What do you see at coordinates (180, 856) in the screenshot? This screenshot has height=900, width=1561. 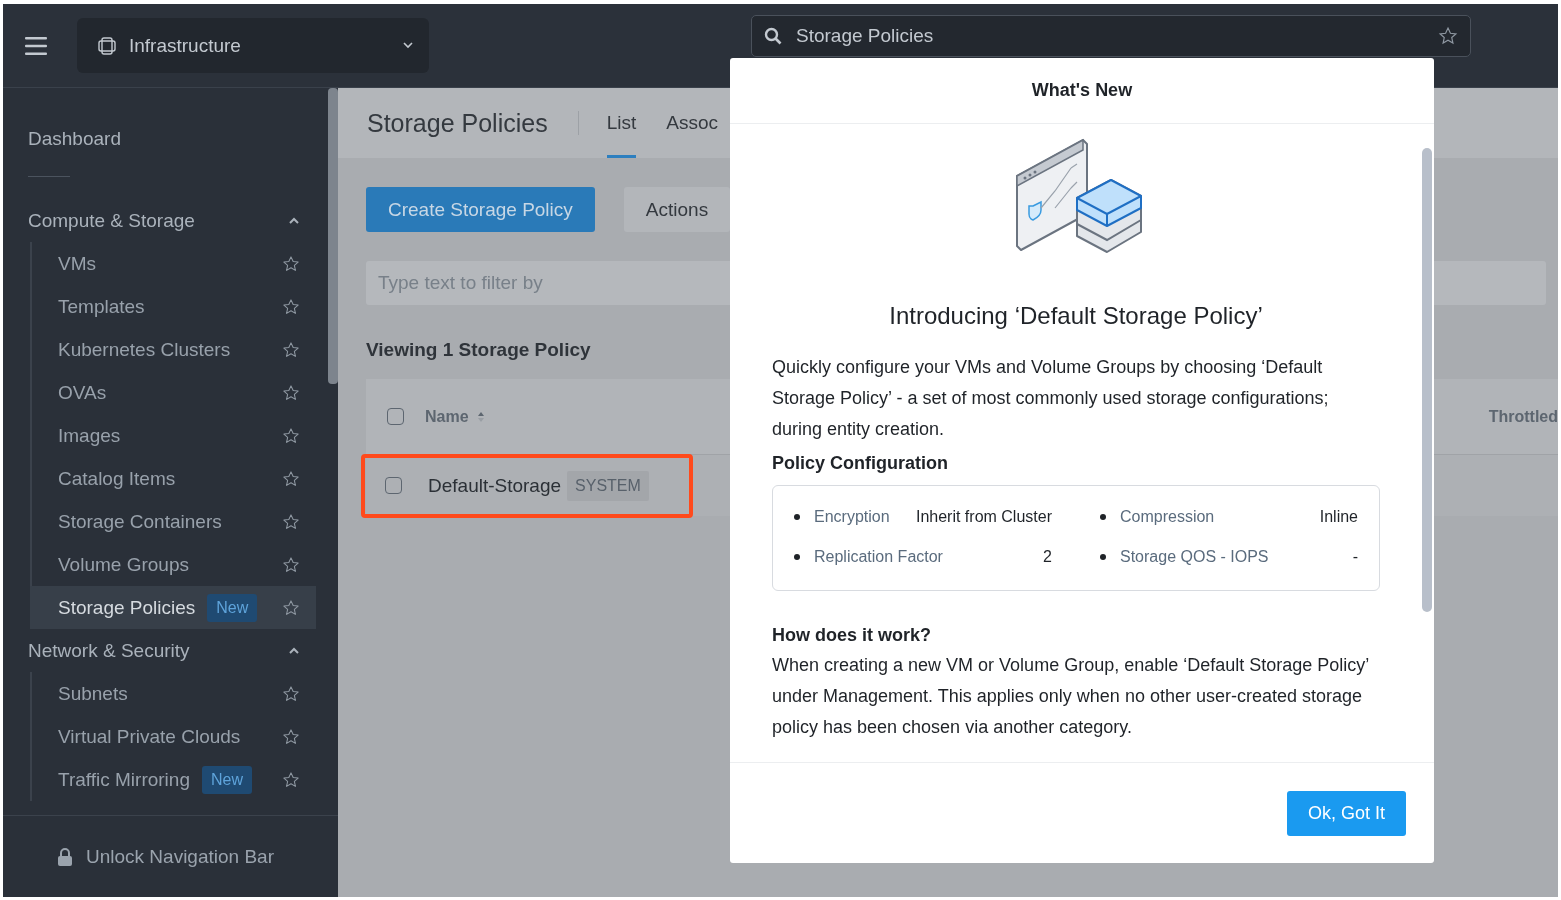 I see `unlock-navigation-link: Unlock Navigation Bar` at bounding box center [180, 856].